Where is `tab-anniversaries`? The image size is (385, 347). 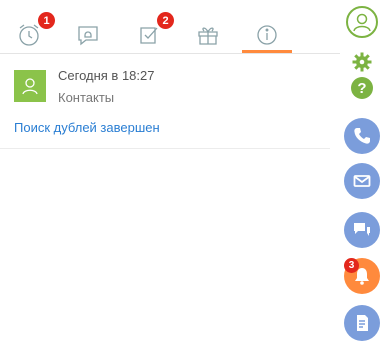 tab-anniversaries is located at coordinates (208, 35).